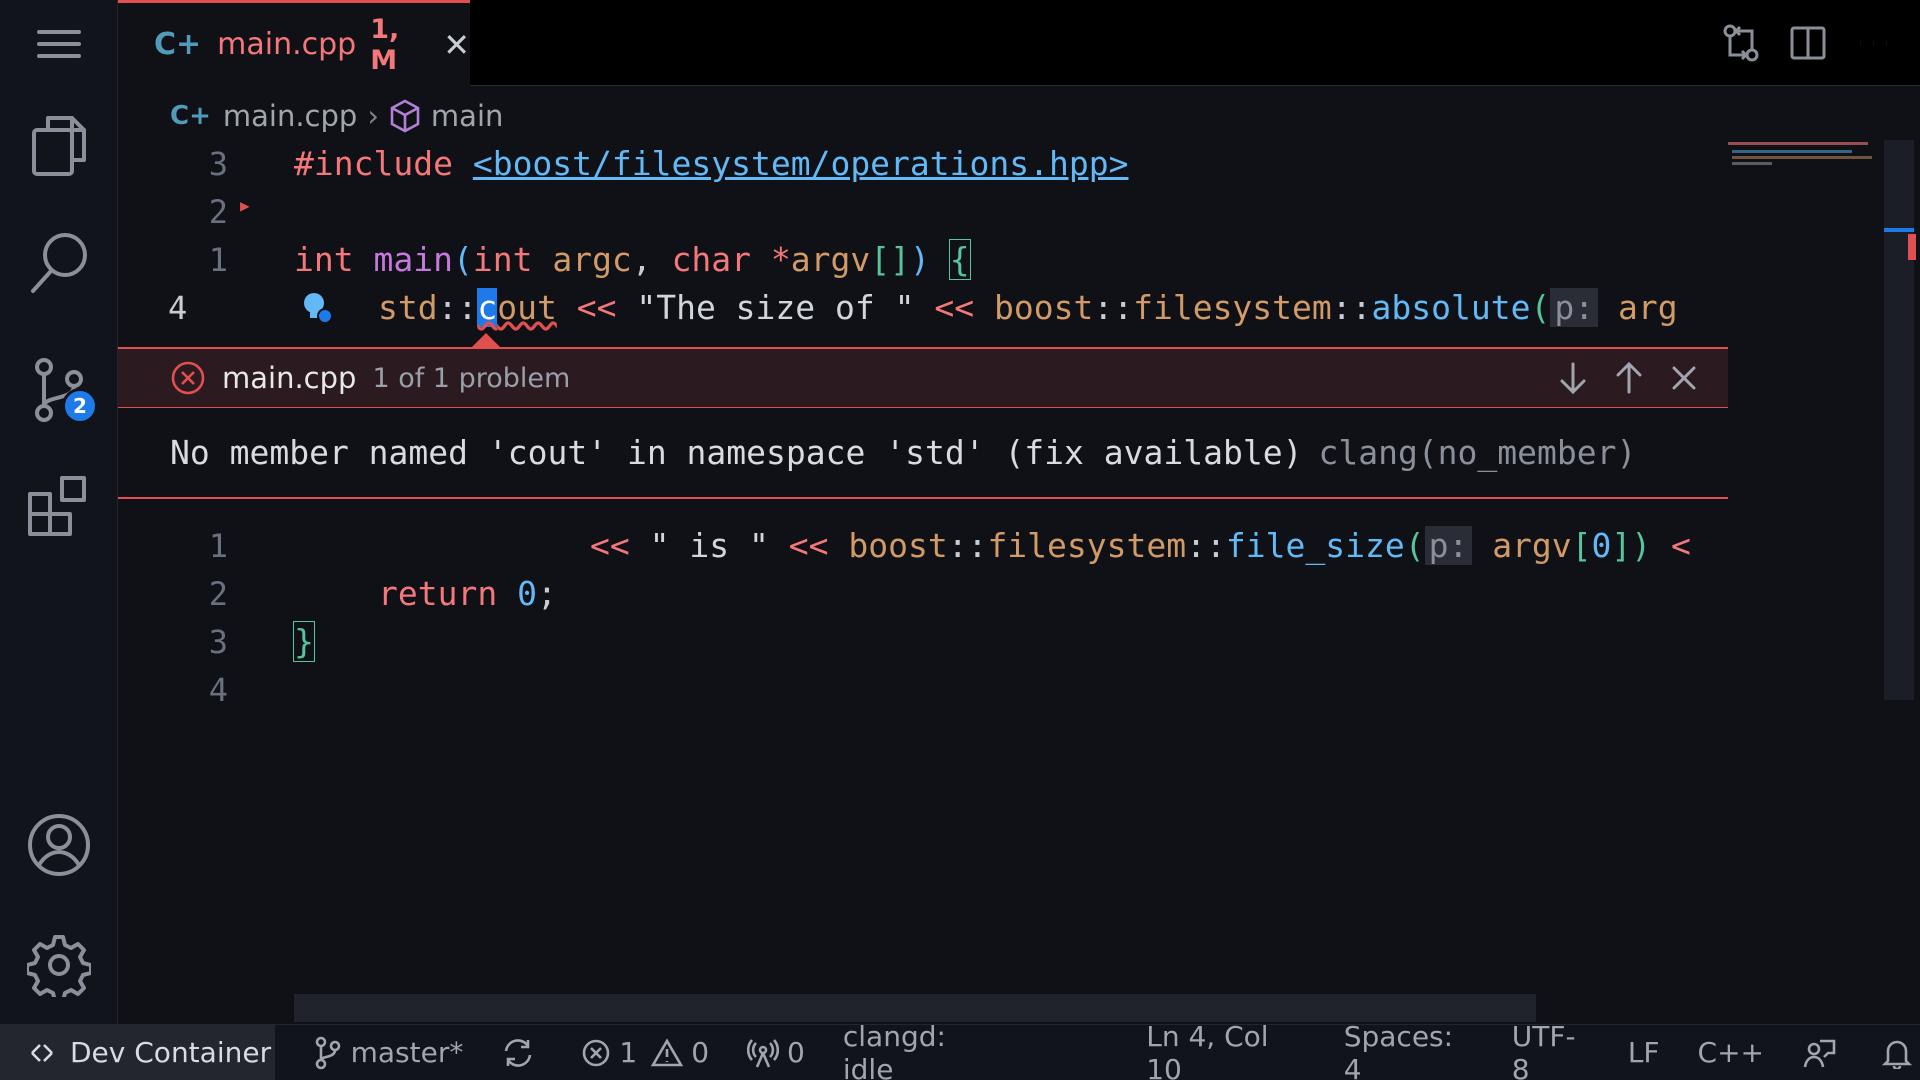 The image size is (1920, 1080). I want to click on token: [], so click(890, 259).